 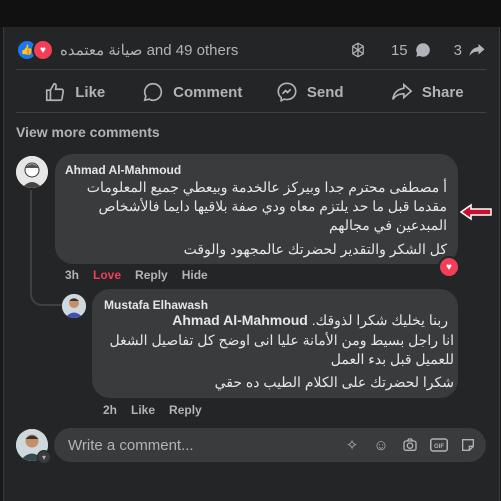 What do you see at coordinates (325, 92) in the screenshot?
I see `send-label: Send` at bounding box center [325, 92].